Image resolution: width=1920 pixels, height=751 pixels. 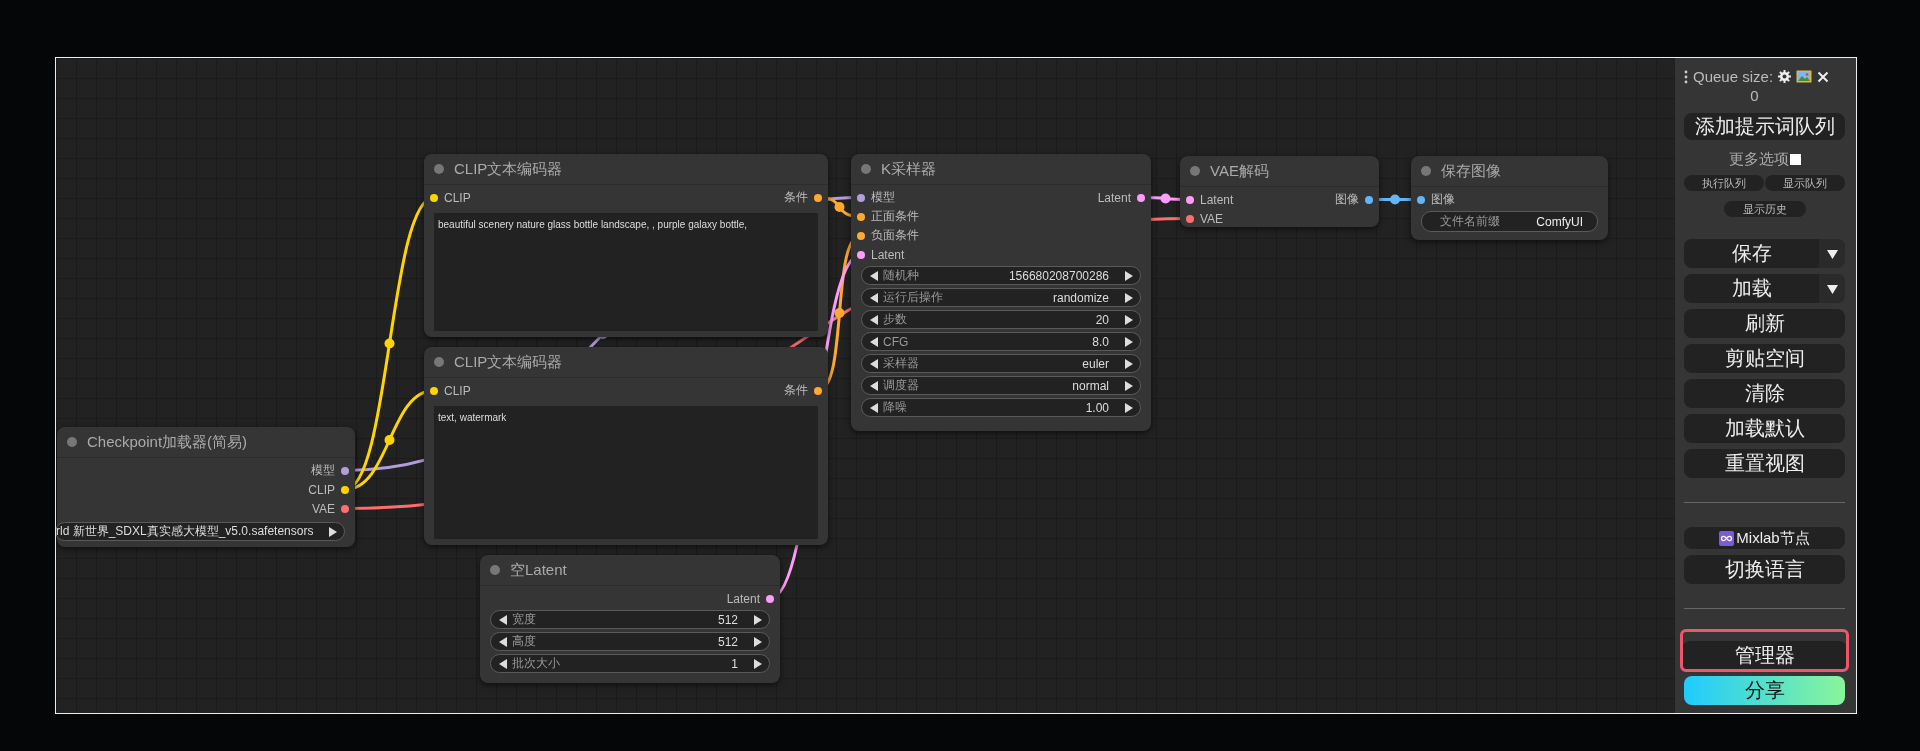 What do you see at coordinates (1764, 394) in the screenshot?
I see `menu-button: 清除` at bounding box center [1764, 394].